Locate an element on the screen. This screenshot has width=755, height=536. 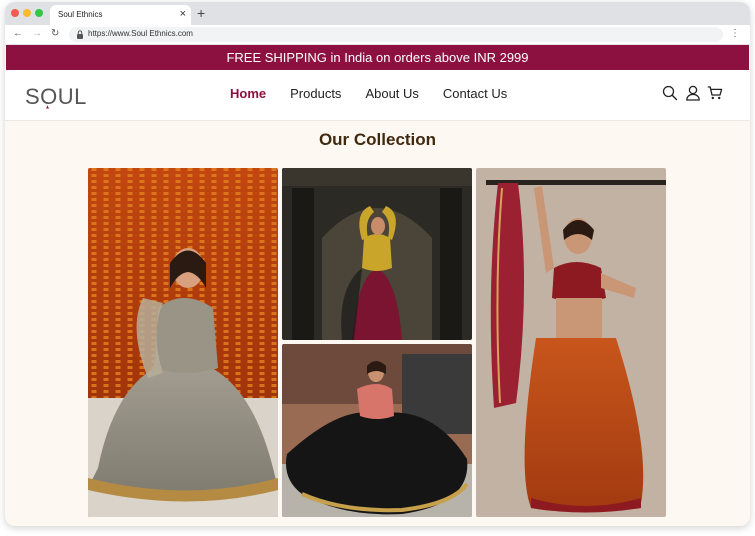
new-tab-button: + is located at coordinates (201, 13).